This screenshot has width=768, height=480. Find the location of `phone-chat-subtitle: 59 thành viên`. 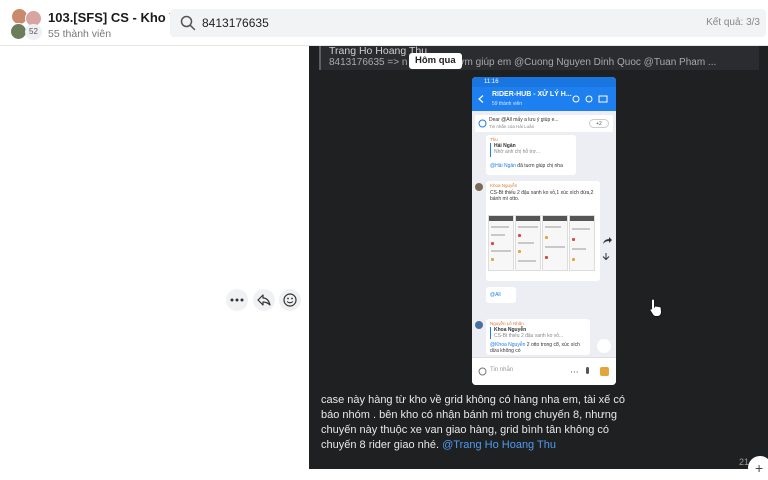

phone-chat-subtitle: 59 thành viên is located at coordinates (507, 104).